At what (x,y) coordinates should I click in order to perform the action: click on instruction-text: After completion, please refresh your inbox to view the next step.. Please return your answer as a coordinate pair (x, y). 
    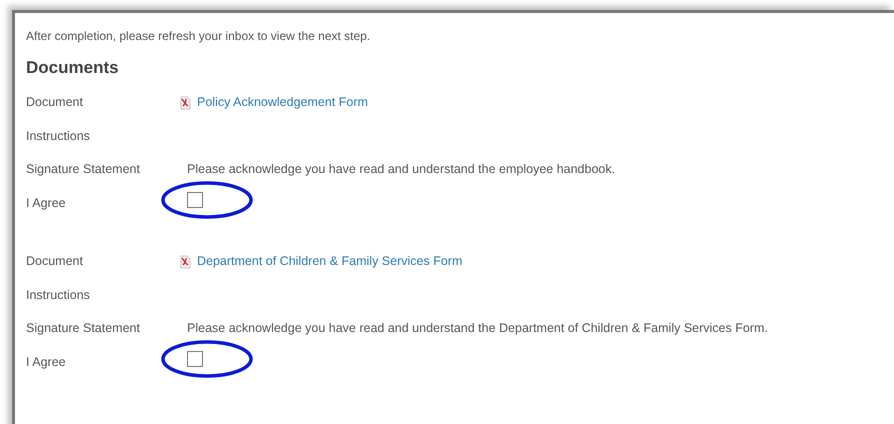
    Looking at the image, I should click on (199, 36).